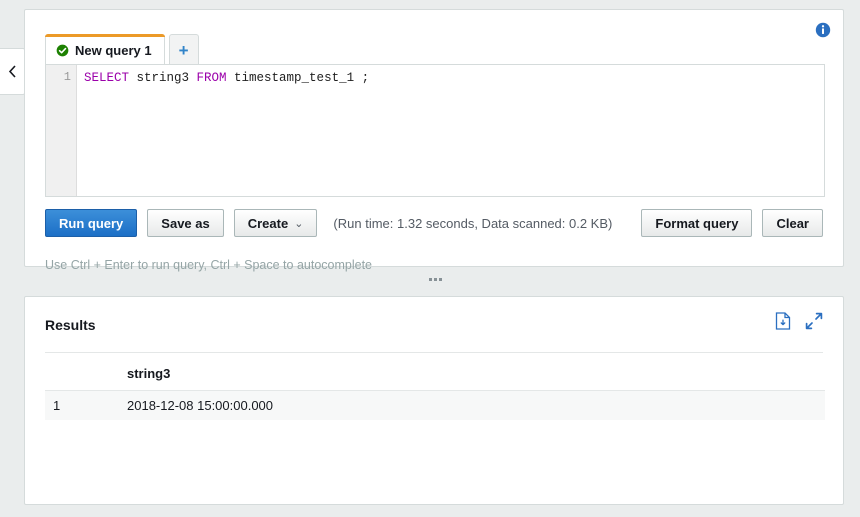 This screenshot has width=860, height=517. Describe the element at coordinates (472, 375) in the screenshot. I see `results-column-string3: string3` at that location.